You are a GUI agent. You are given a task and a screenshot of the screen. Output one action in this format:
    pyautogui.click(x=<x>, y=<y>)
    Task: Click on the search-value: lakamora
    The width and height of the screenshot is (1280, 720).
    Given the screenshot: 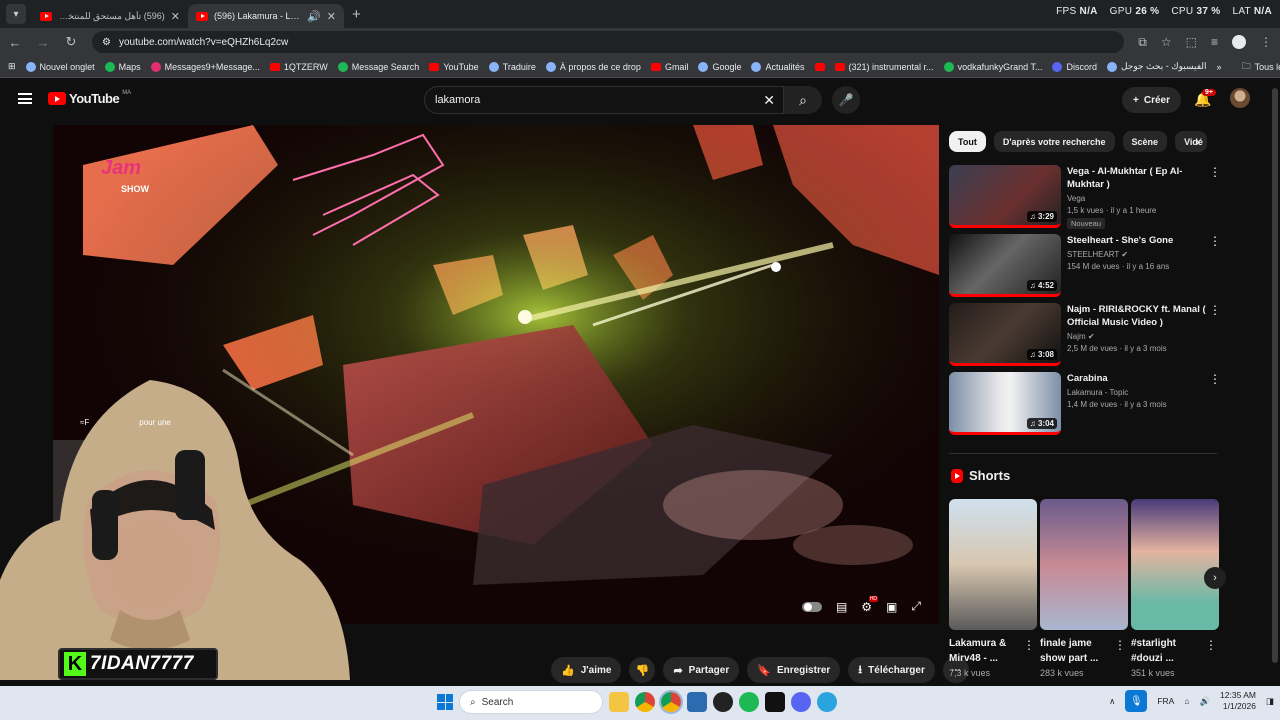 What is the action you would take?
    pyautogui.click(x=457, y=100)
    